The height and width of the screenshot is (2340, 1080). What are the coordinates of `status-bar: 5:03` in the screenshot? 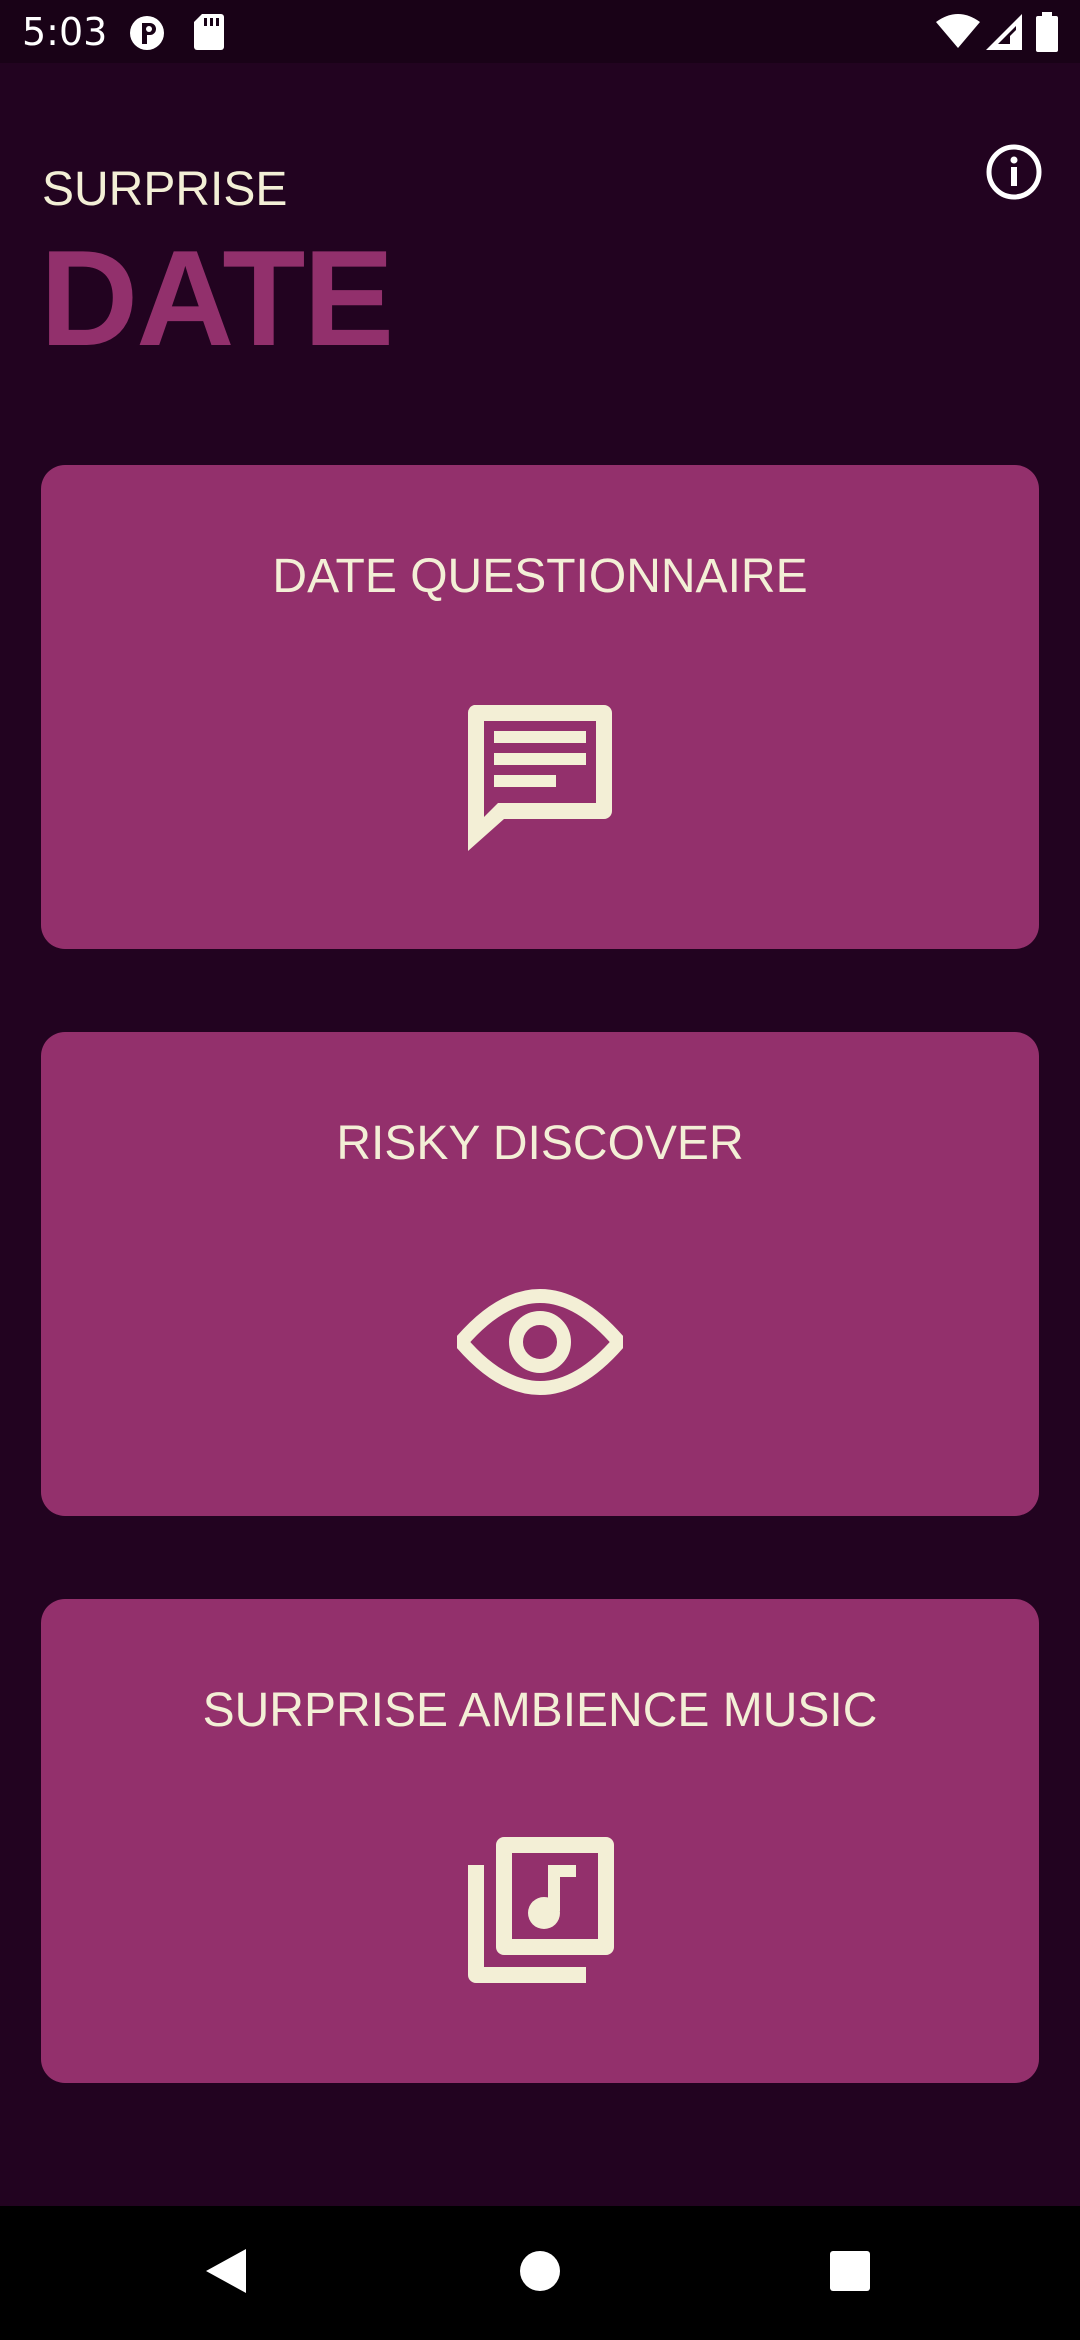 It's located at (540, 31).